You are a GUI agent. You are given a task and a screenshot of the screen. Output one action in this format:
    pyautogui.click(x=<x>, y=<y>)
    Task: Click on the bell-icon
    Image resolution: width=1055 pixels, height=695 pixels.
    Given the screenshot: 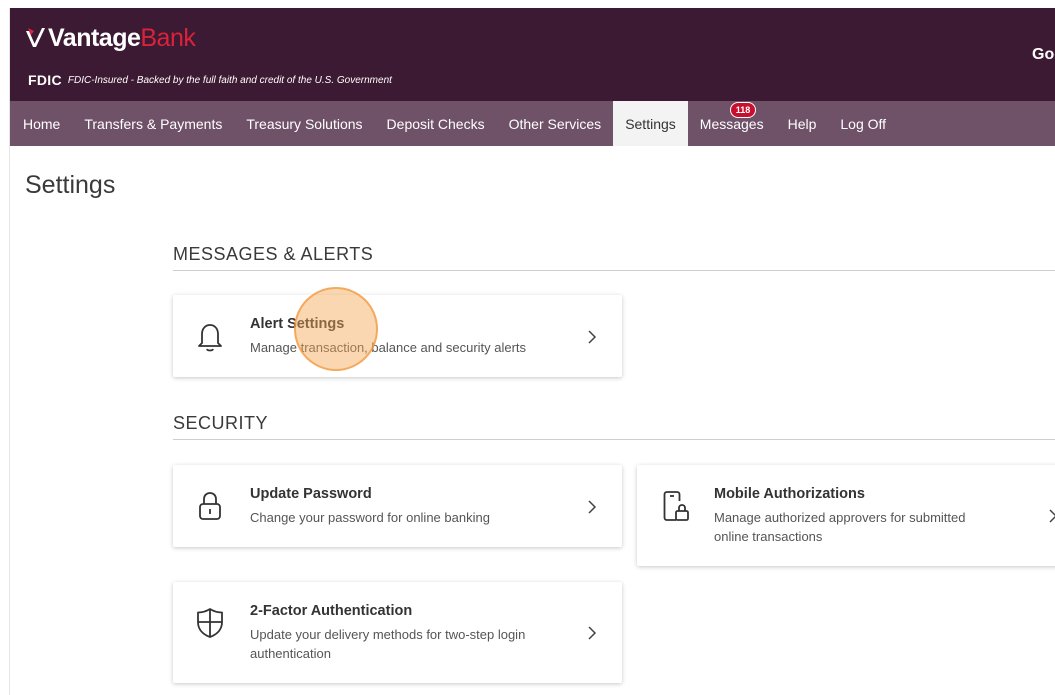 What is the action you would take?
    pyautogui.click(x=210, y=338)
    